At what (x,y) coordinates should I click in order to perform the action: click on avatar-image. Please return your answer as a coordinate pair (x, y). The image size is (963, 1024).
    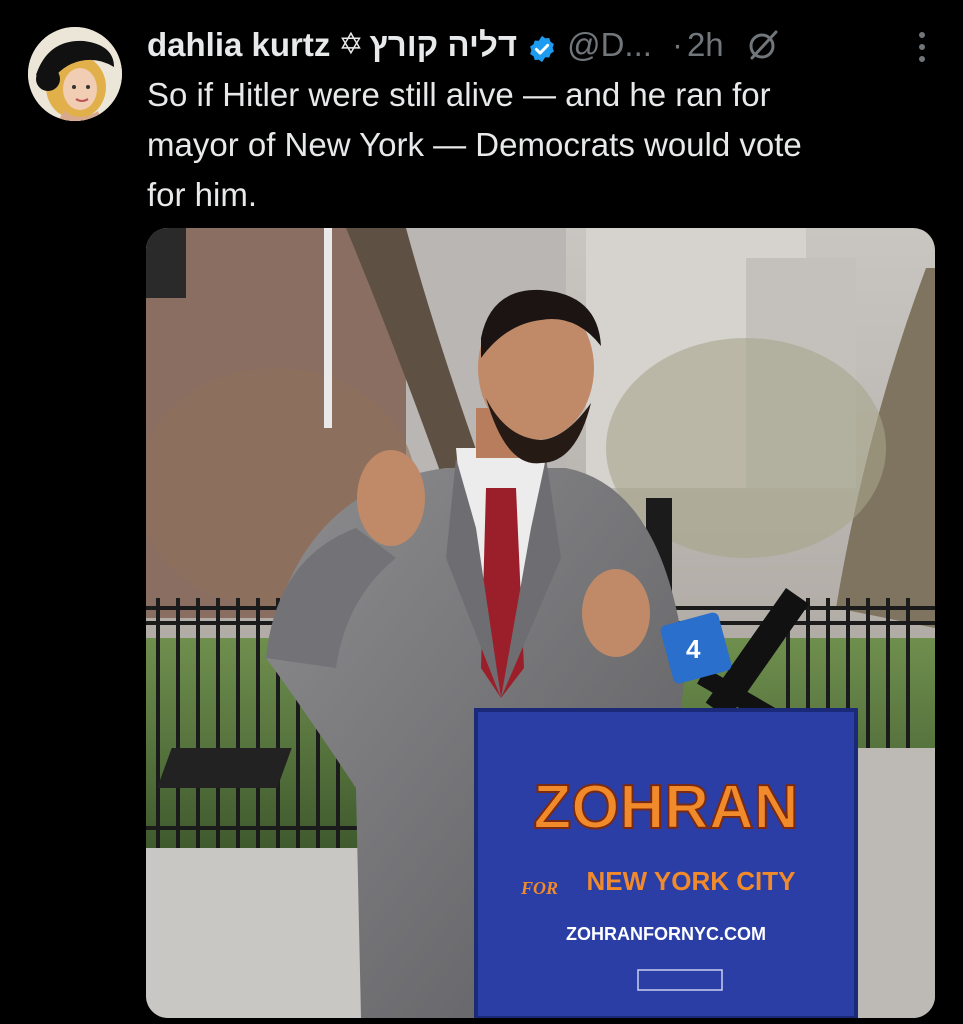
    Looking at the image, I should click on (75, 74).